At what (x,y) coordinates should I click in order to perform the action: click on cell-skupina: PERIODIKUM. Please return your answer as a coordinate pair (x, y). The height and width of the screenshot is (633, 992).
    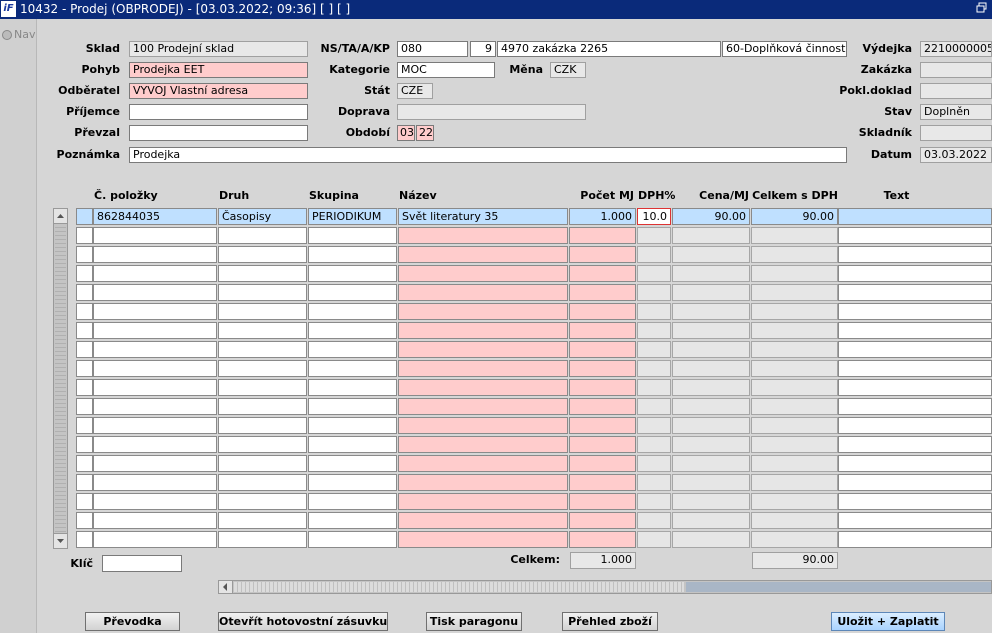
    Looking at the image, I should click on (352, 216).